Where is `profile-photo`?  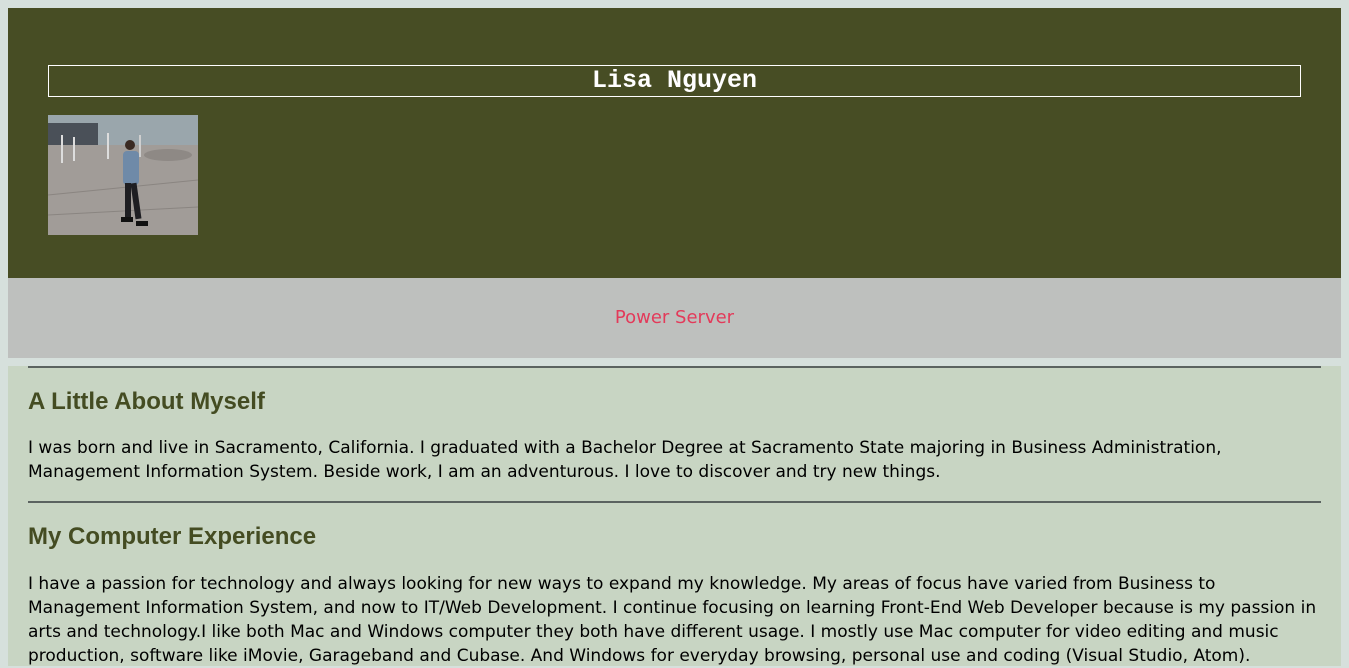 profile-photo is located at coordinates (123, 175).